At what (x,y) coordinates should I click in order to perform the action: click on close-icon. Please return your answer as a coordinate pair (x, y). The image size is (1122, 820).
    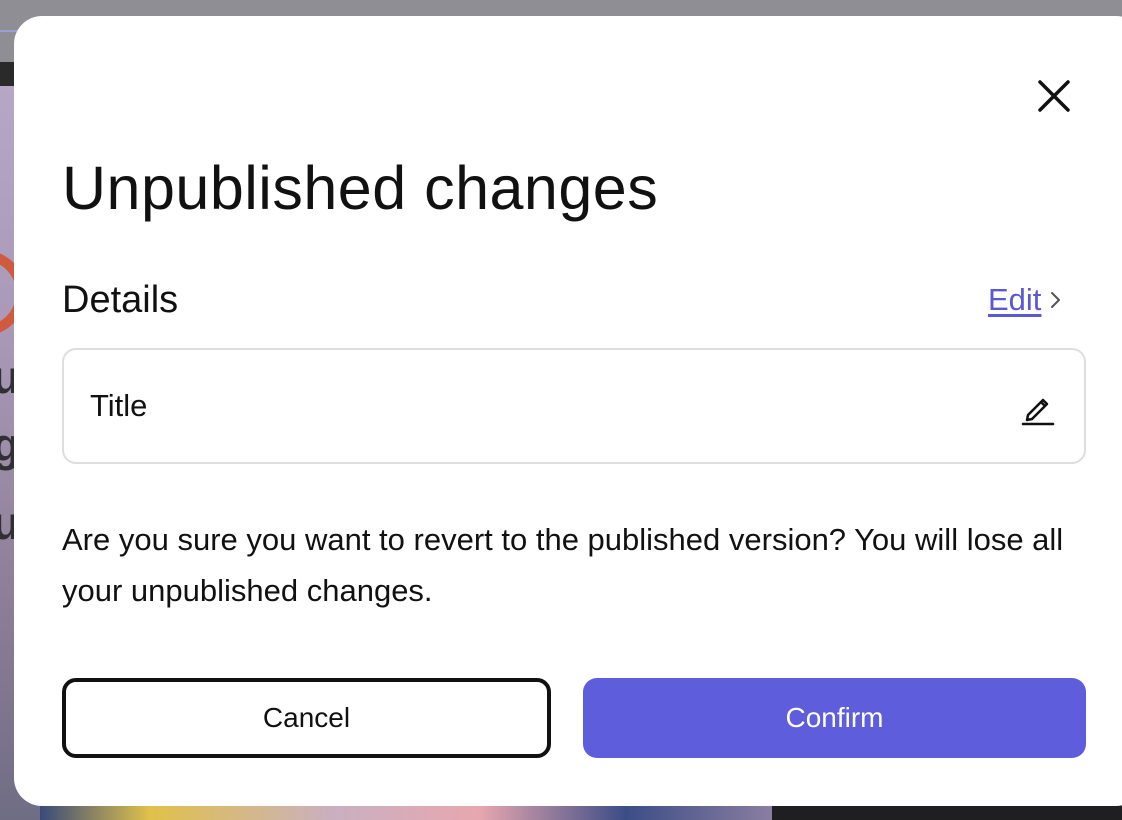
    Looking at the image, I should click on (1054, 96).